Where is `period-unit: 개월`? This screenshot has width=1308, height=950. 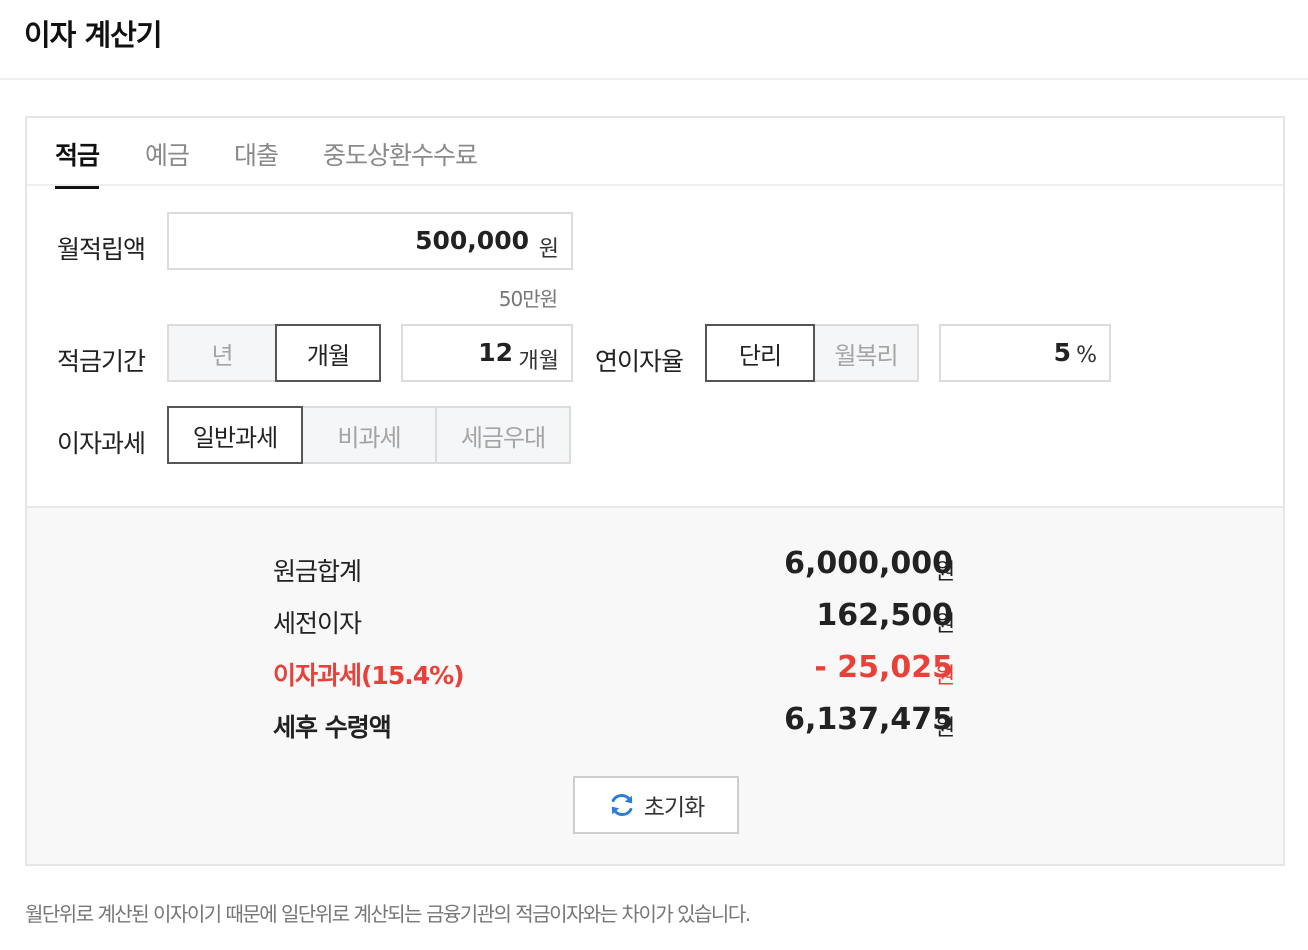 period-unit: 개월 is located at coordinates (538, 361).